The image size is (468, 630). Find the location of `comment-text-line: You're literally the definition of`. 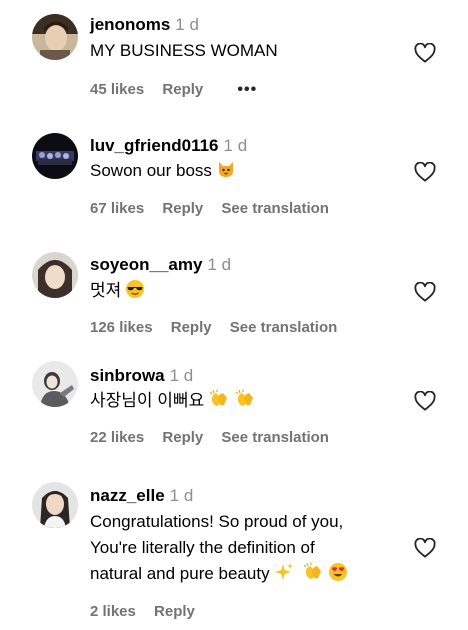

comment-text-line: You're literally the definition of is located at coordinates (202, 547).